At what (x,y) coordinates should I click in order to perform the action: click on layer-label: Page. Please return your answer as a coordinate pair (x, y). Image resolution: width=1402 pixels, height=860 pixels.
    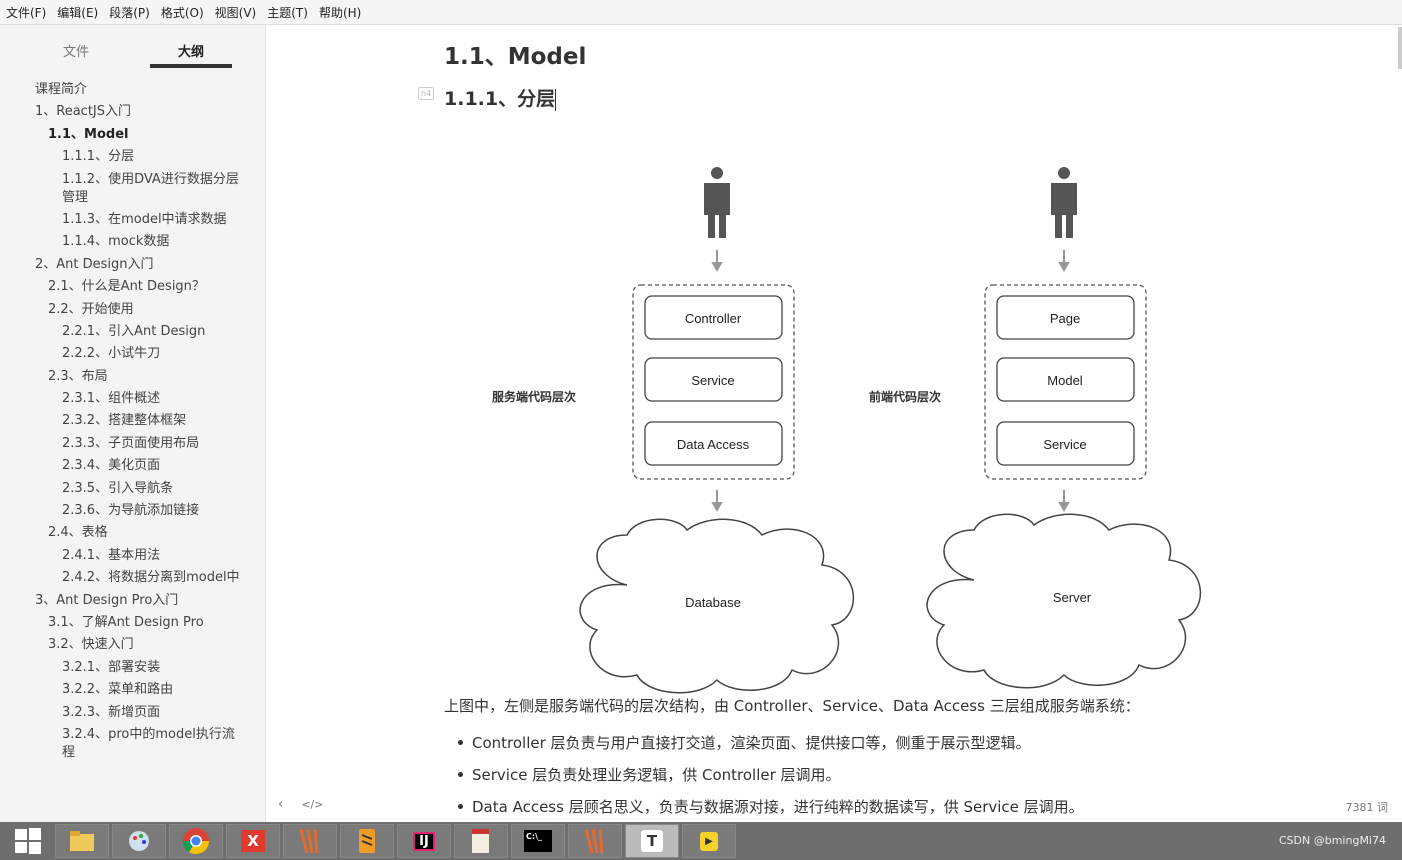
    Looking at the image, I should click on (1065, 318).